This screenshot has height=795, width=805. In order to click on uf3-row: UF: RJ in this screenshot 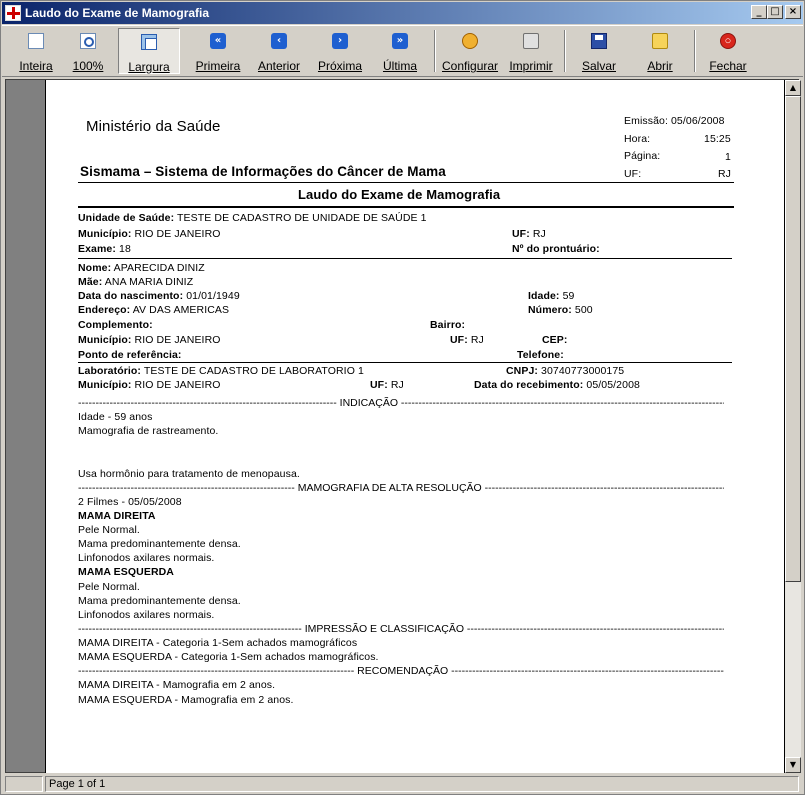, I will do `click(387, 385)`.